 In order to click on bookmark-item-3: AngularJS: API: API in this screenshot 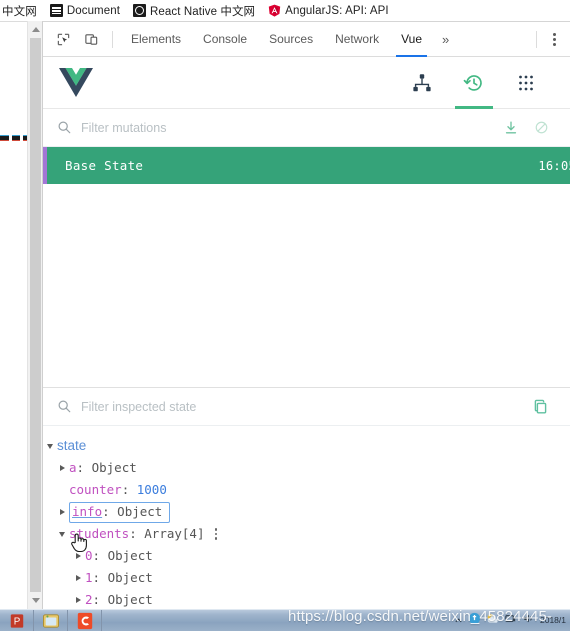, I will do `click(328, 10)`.